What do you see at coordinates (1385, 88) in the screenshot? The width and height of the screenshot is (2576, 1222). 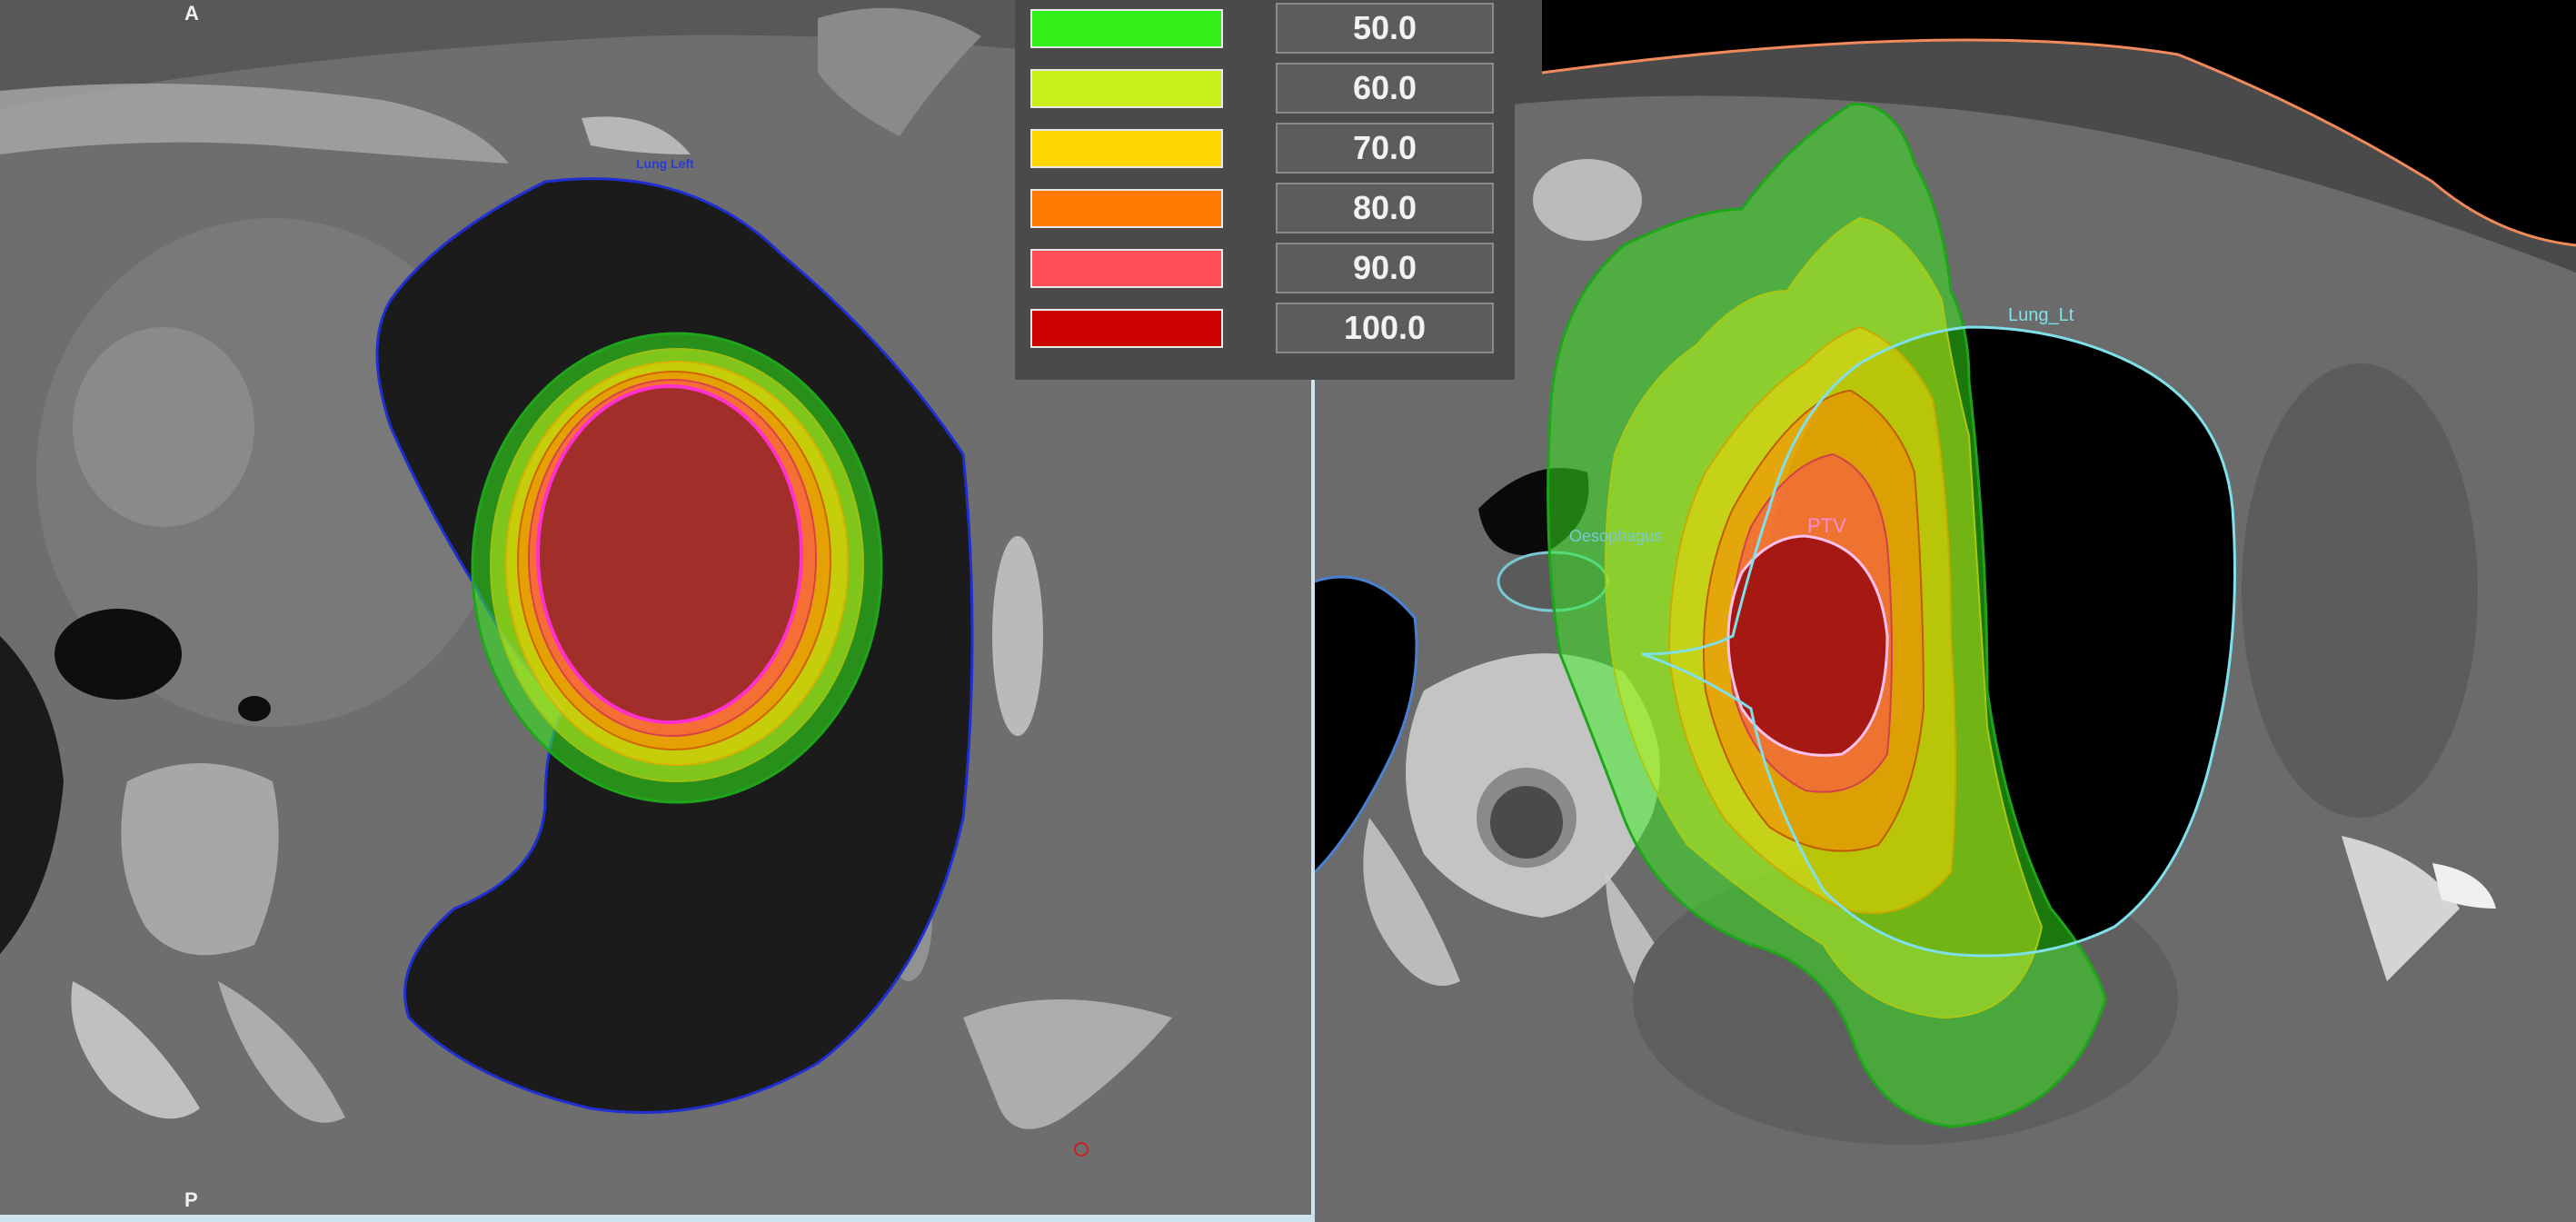 I see `legend-value: 60.0` at bounding box center [1385, 88].